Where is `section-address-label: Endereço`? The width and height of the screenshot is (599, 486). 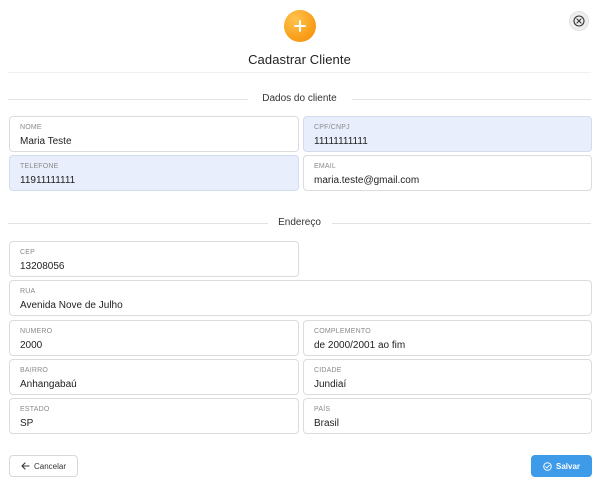
section-address-label: Endereço is located at coordinates (299, 222).